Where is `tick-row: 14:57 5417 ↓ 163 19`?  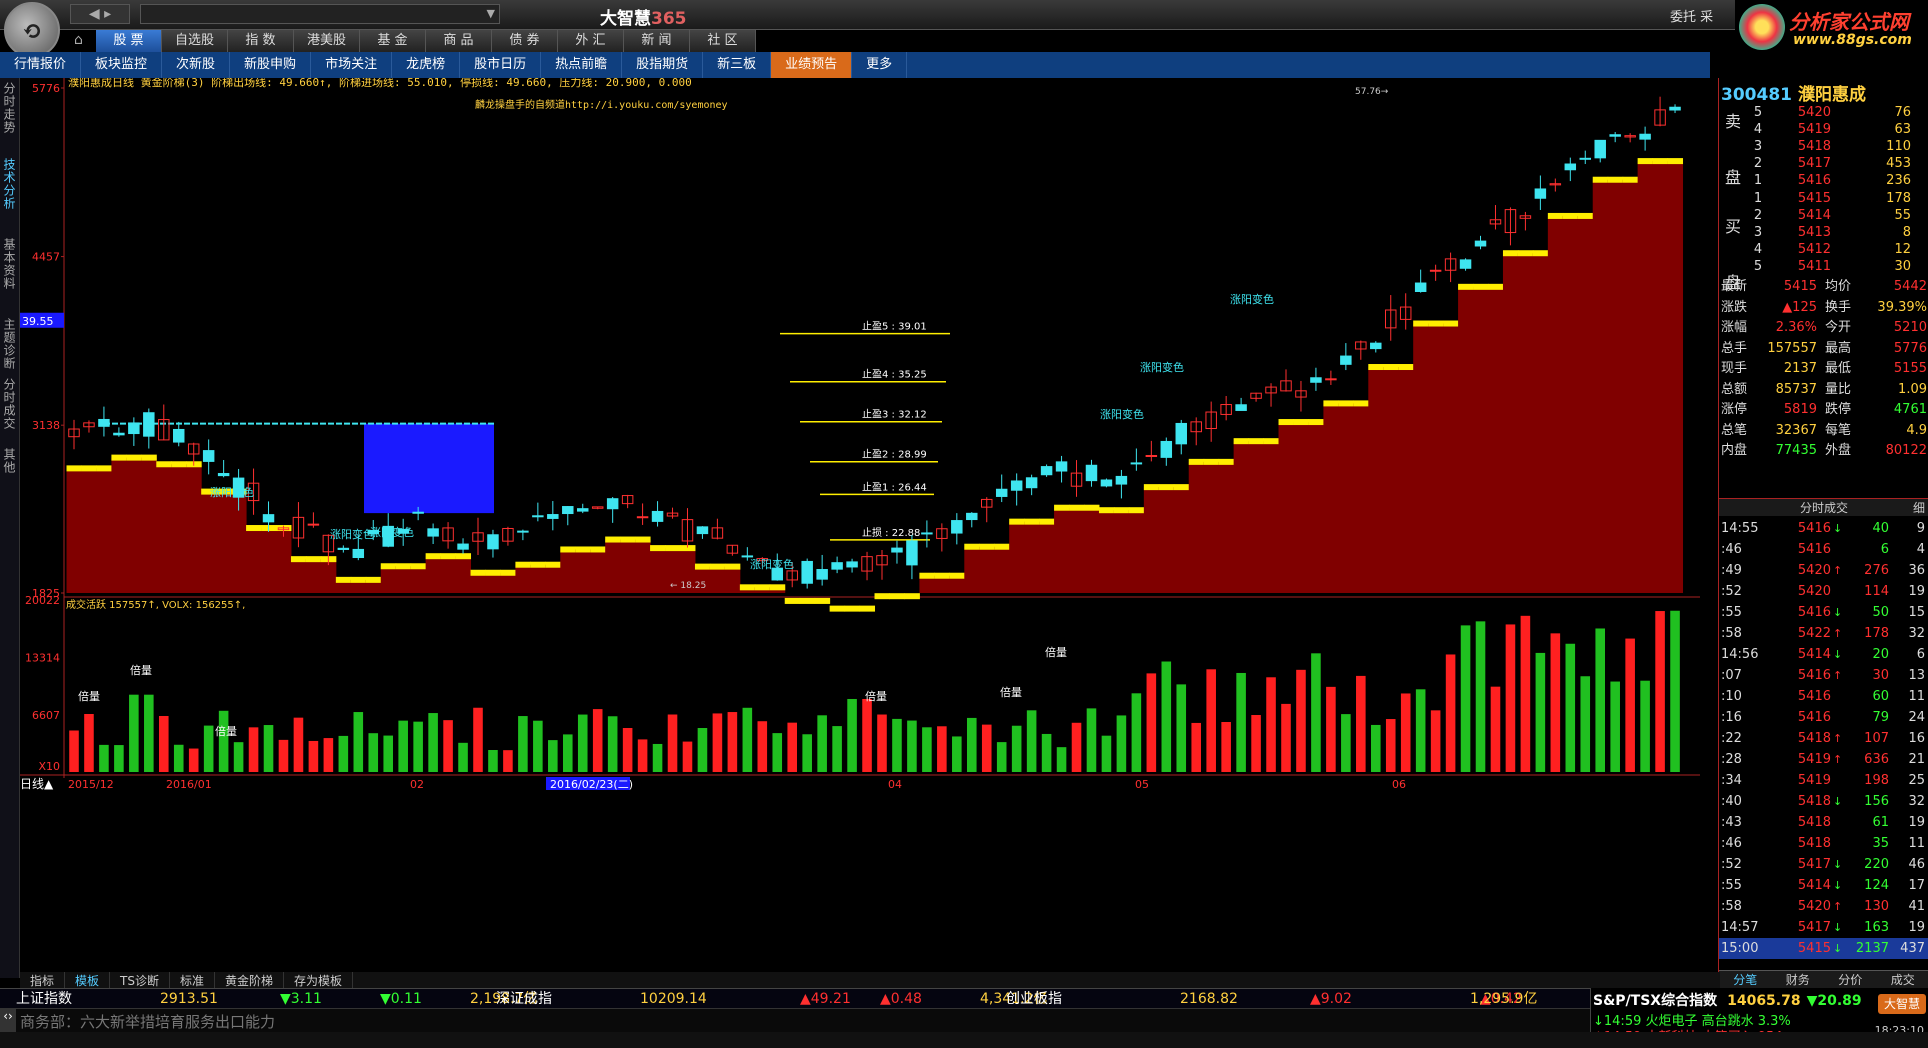
tick-row: 14:57 5417 ↓ 163 19 is located at coordinates (1823, 927).